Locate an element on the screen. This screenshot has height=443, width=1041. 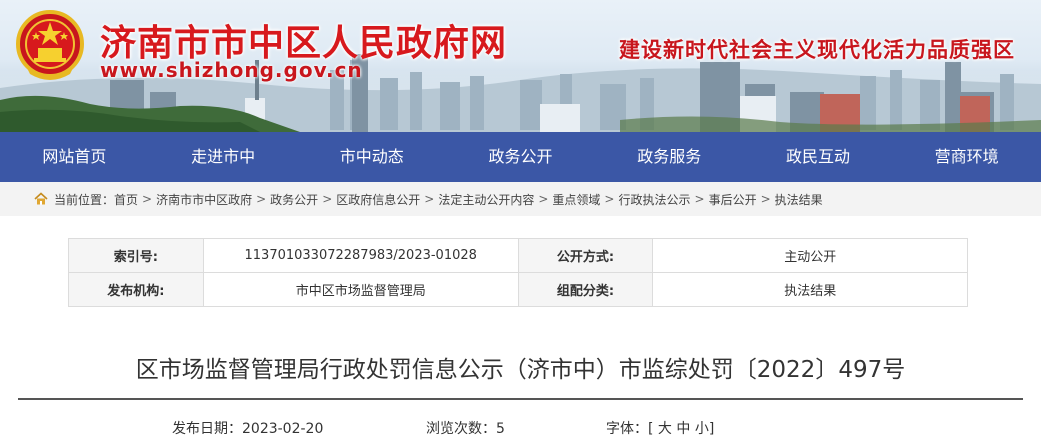
view-count: 浏览次数：5 is located at coordinates (465, 428).